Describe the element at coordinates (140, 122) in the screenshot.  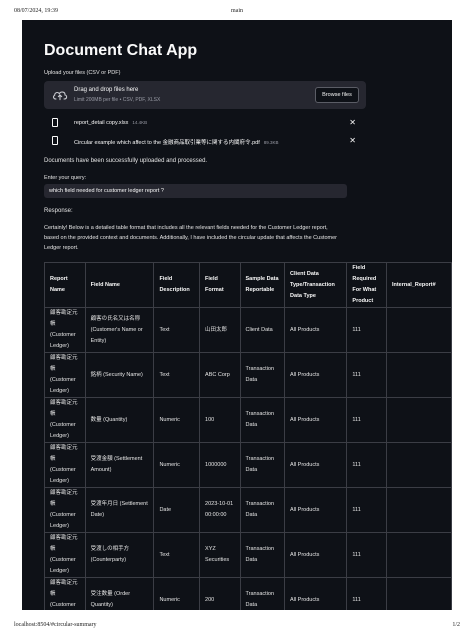
I see `file-size: 14.4KB` at that location.